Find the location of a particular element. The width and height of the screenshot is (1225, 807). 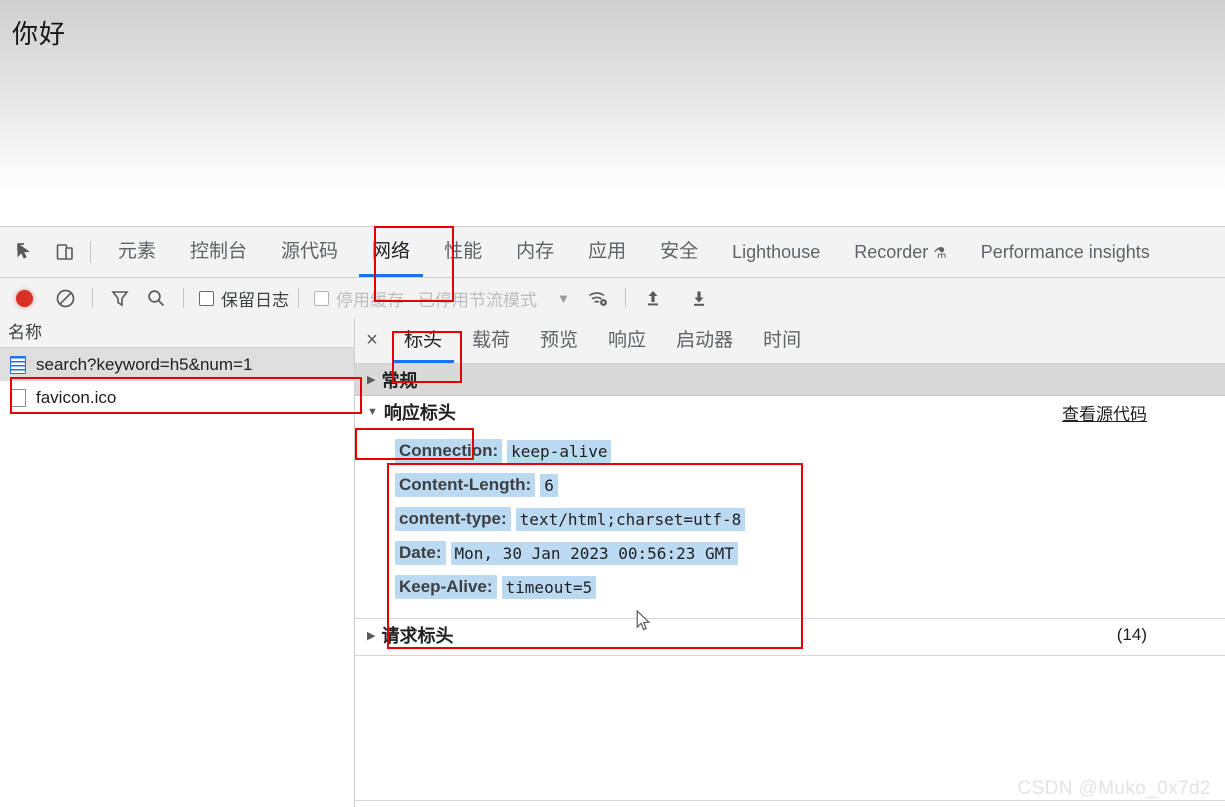

caret-down-icon: ▼ is located at coordinates (372, 412).